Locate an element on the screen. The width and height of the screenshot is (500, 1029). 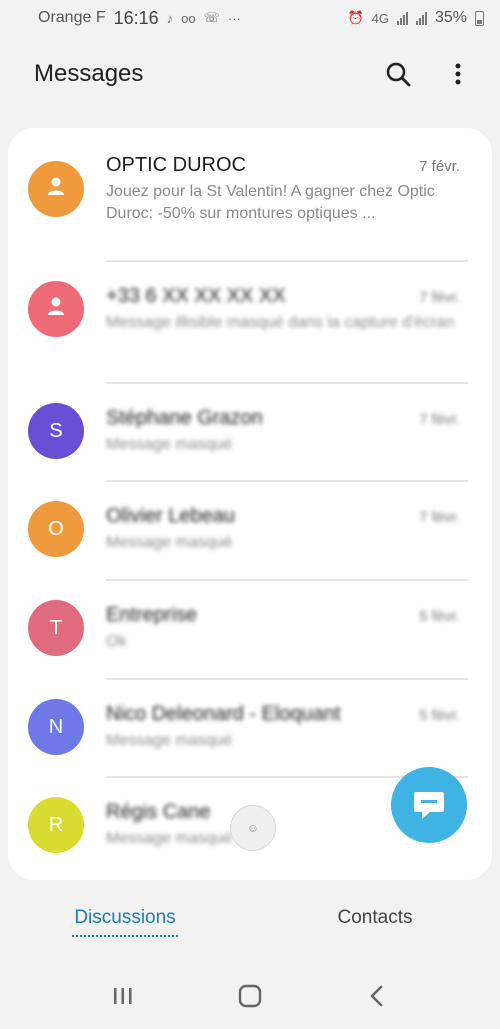
avatar-initial: T is located at coordinates (56, 627).